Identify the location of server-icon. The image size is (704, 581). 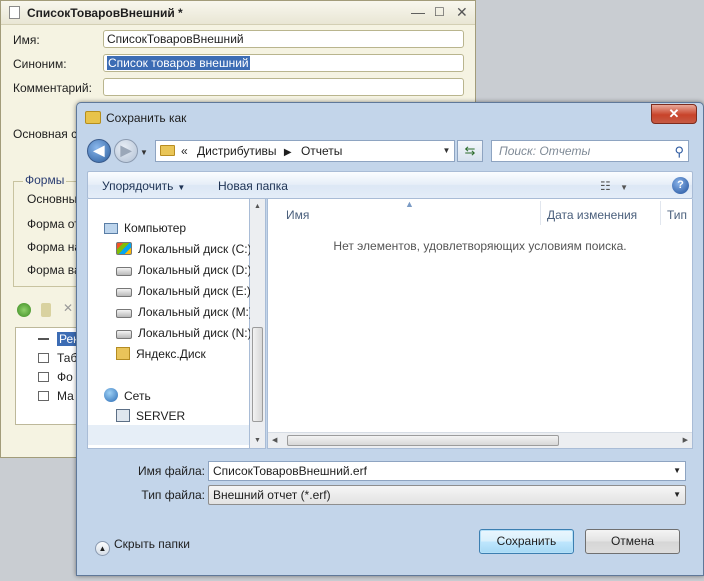
(123, 415).